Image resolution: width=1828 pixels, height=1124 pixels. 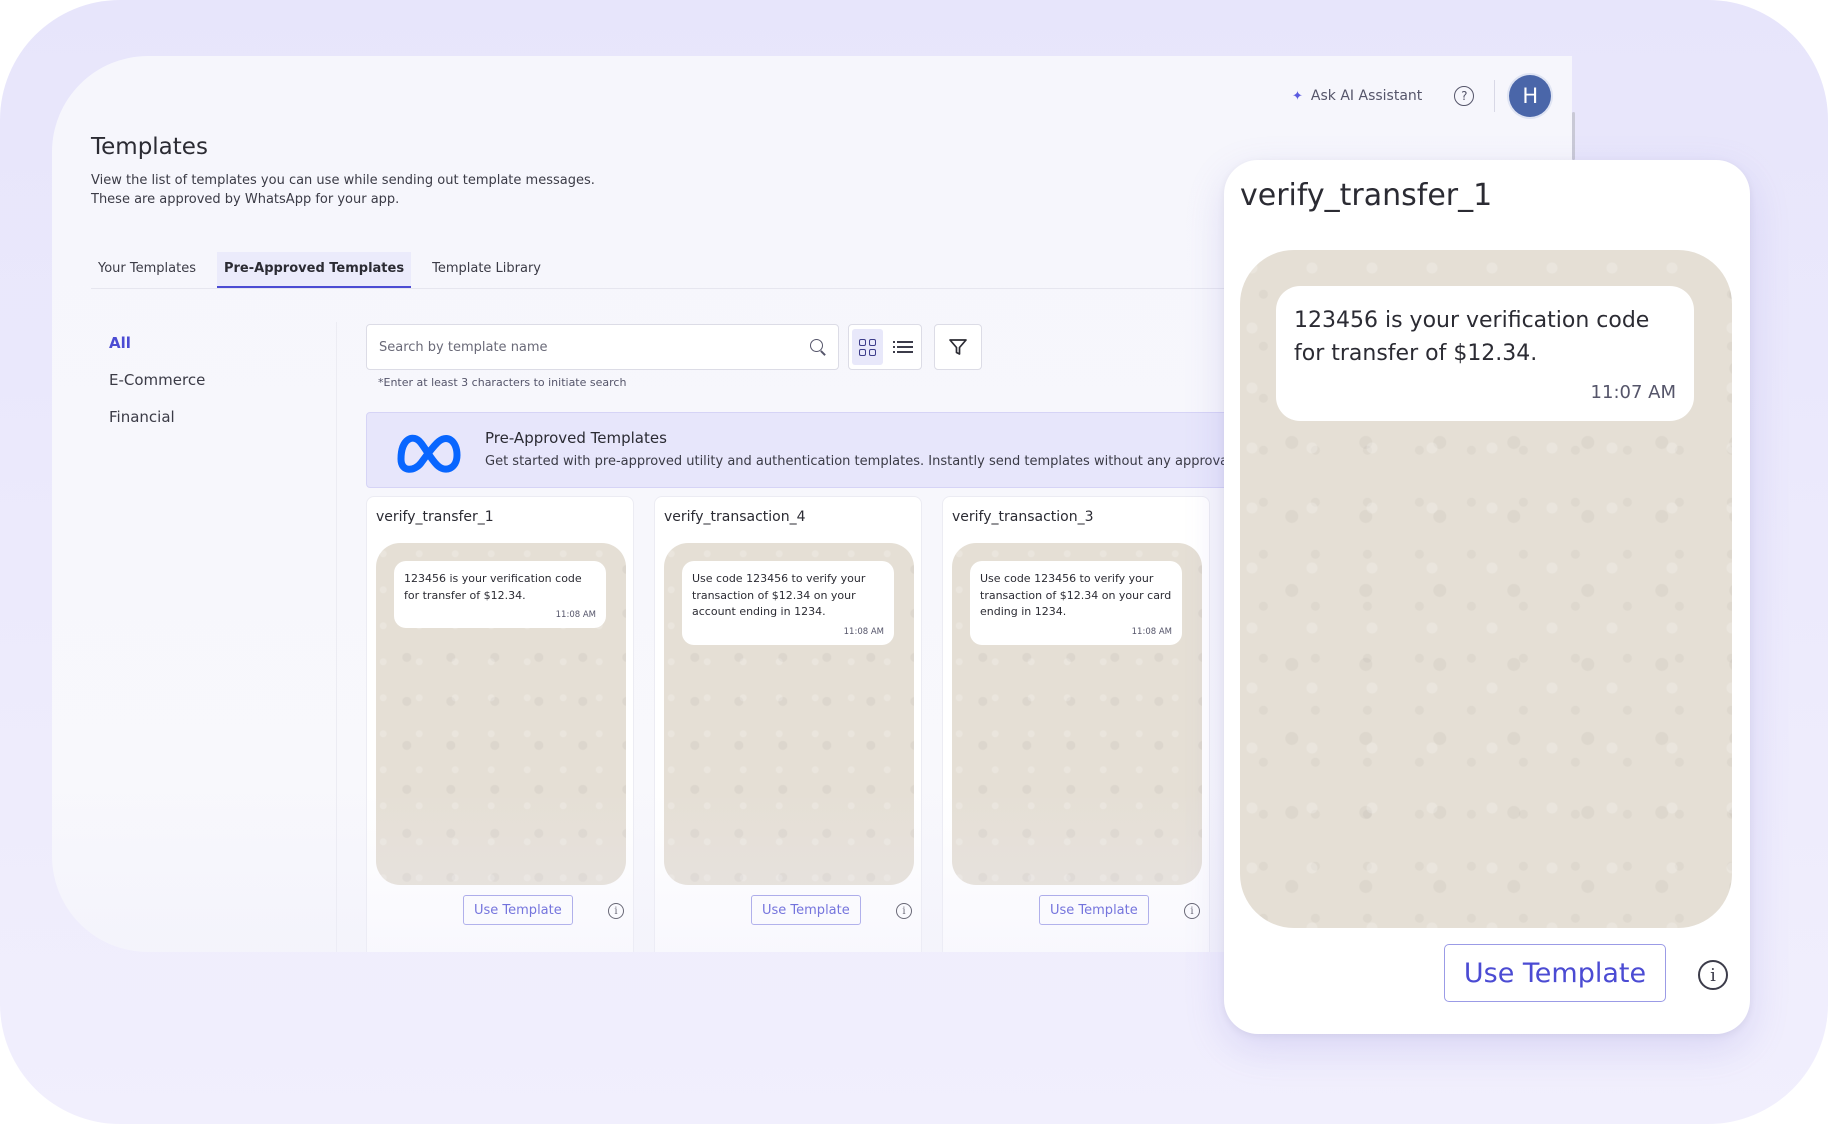 I want to click on tab-template-library: Template Library, so click(x=486, y=270).